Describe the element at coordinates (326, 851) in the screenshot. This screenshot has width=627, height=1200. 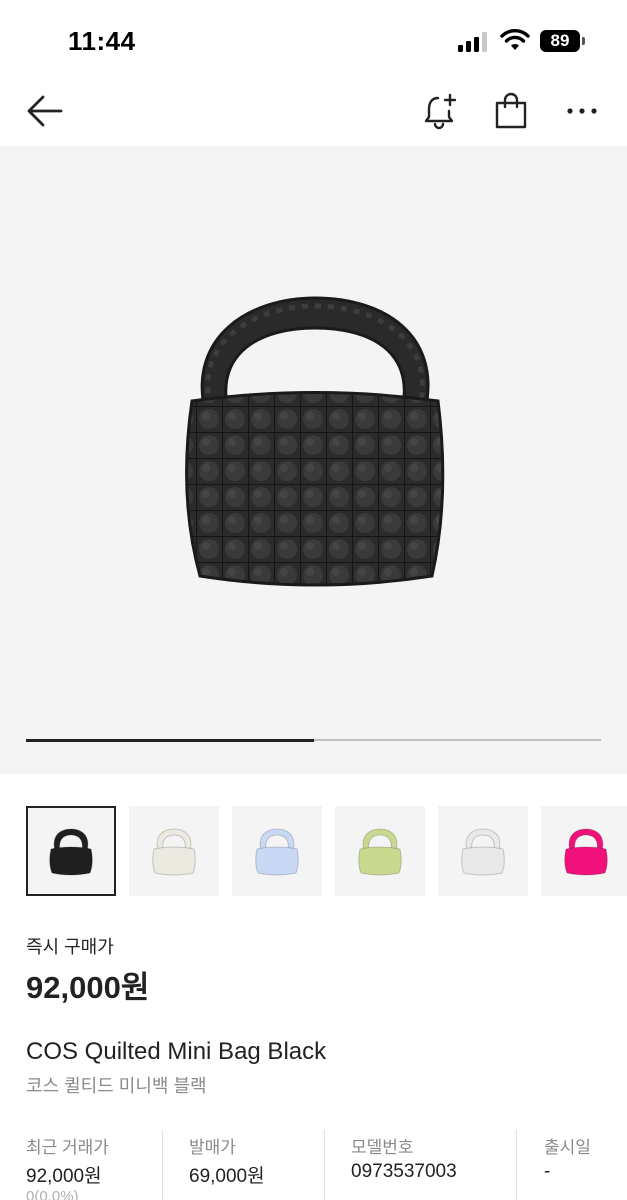
I see `thumbnail-strip` at that location.